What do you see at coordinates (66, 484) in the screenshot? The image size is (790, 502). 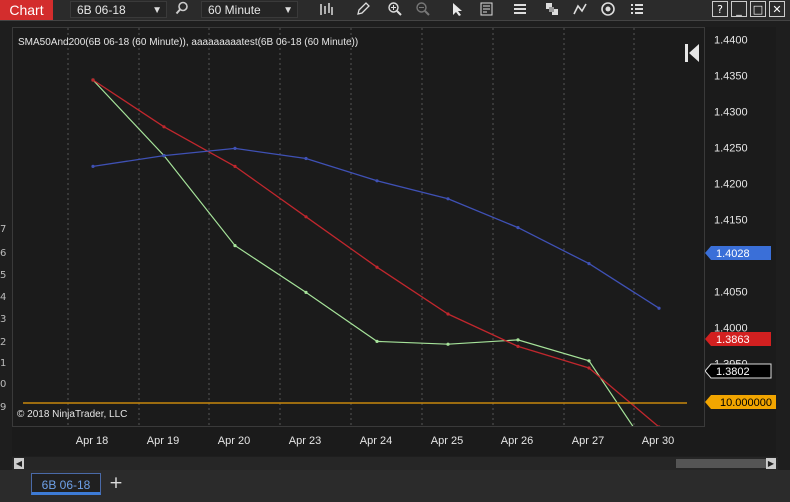 I see `tab-6b-06-18: 6B 06-18` at bounding box center [66, 484].